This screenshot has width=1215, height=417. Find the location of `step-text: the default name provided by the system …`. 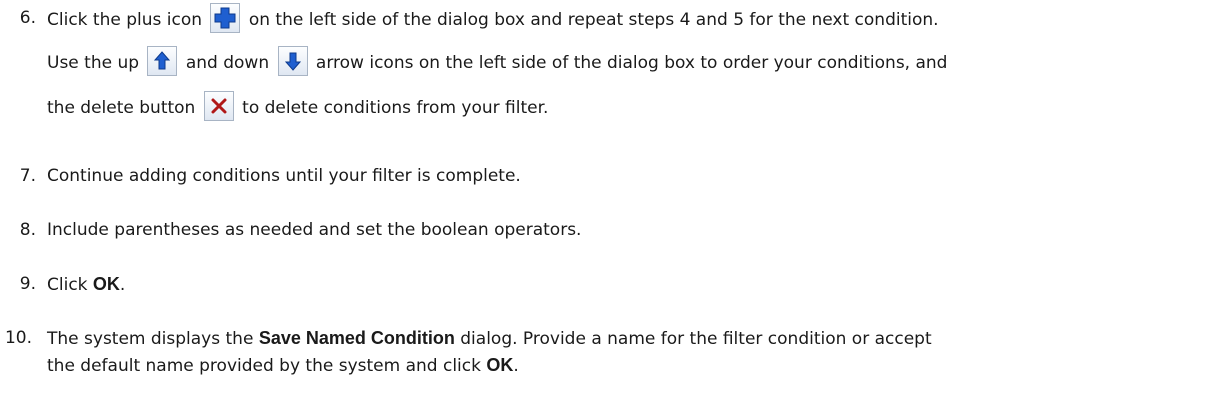

step-text: the default name provided by the system … is located at coordinates (264, 366).